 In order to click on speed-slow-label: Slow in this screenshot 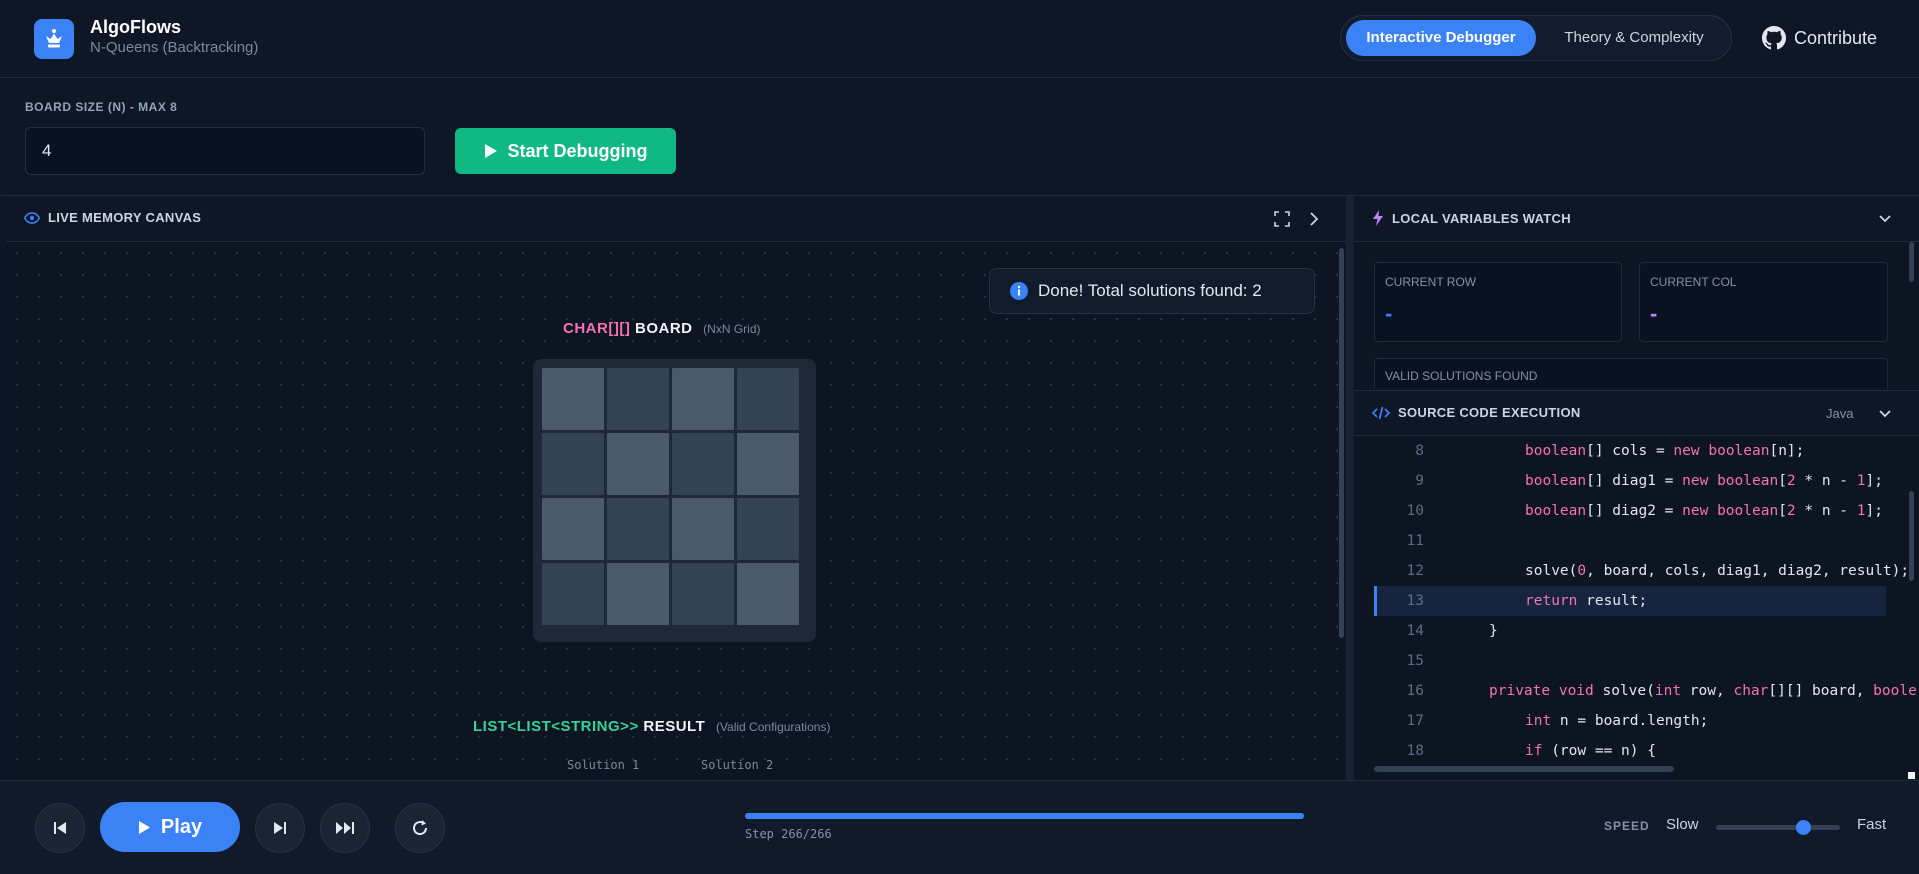, I will do `click(1682, 824)`.